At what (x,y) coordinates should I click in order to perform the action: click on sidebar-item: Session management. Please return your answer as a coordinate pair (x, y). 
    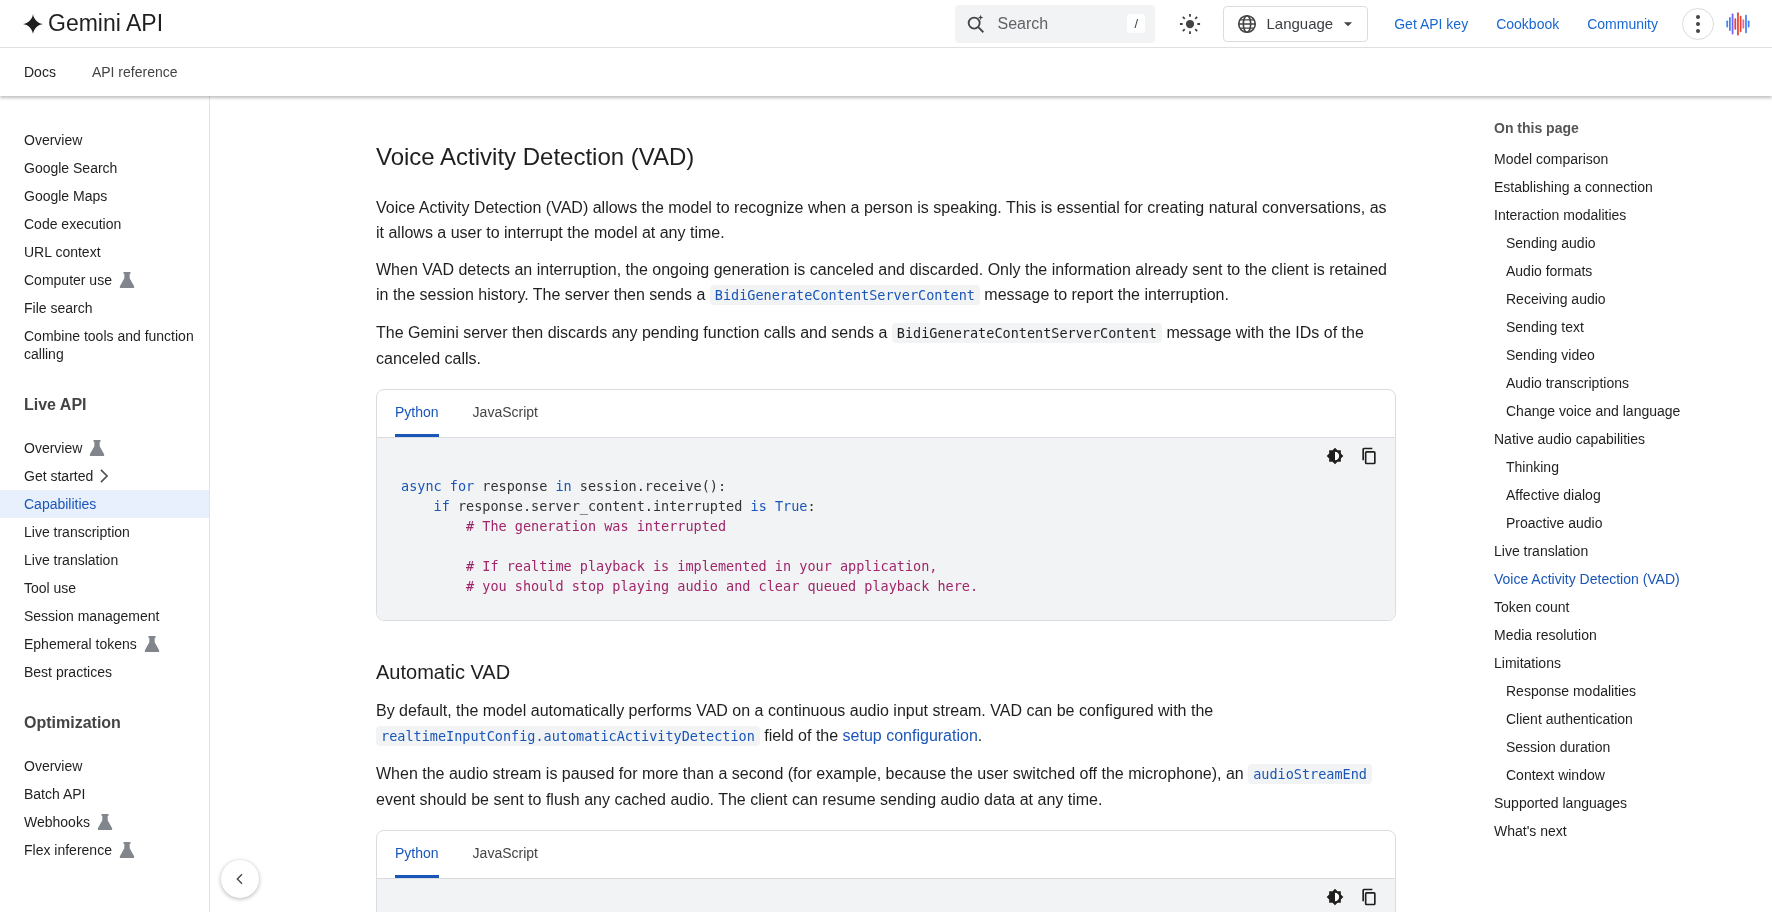
    Looking at the image, I should click on (104, 616).